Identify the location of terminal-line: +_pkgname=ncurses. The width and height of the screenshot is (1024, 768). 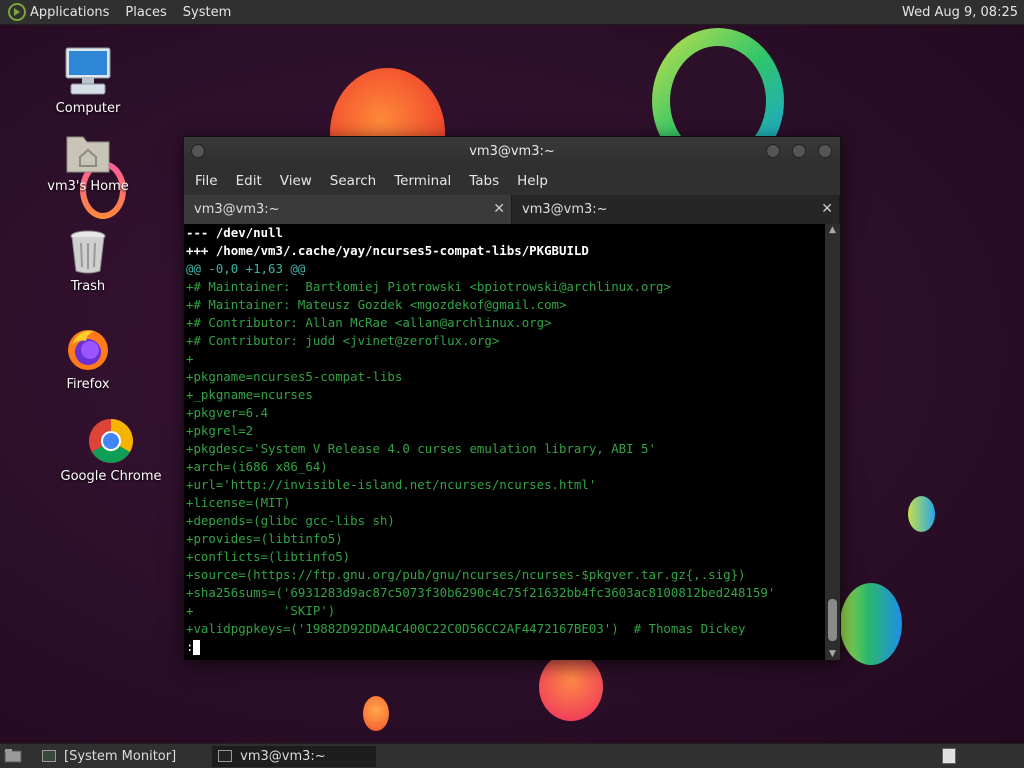
(249, 394).